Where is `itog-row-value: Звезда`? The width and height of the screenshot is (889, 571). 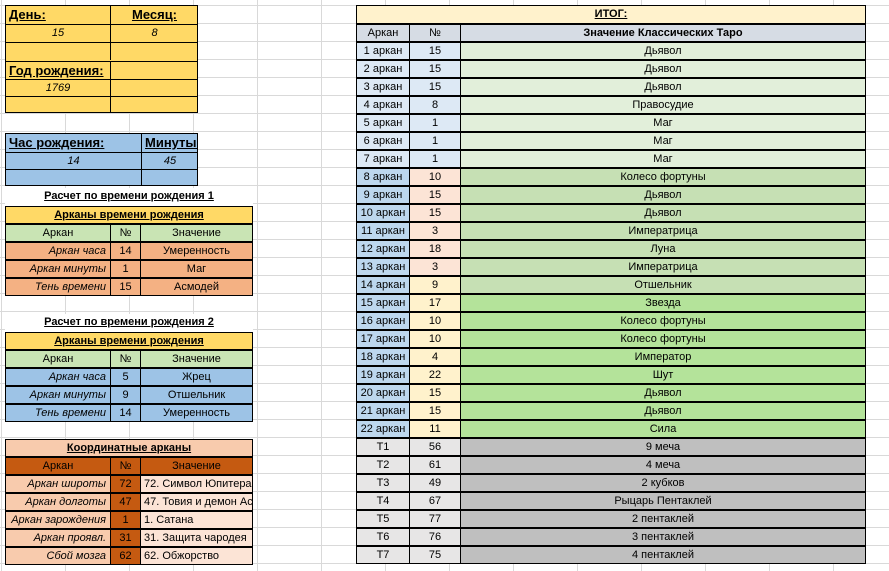
itog-row-value: Звезда is located at coordinates (663, 303).